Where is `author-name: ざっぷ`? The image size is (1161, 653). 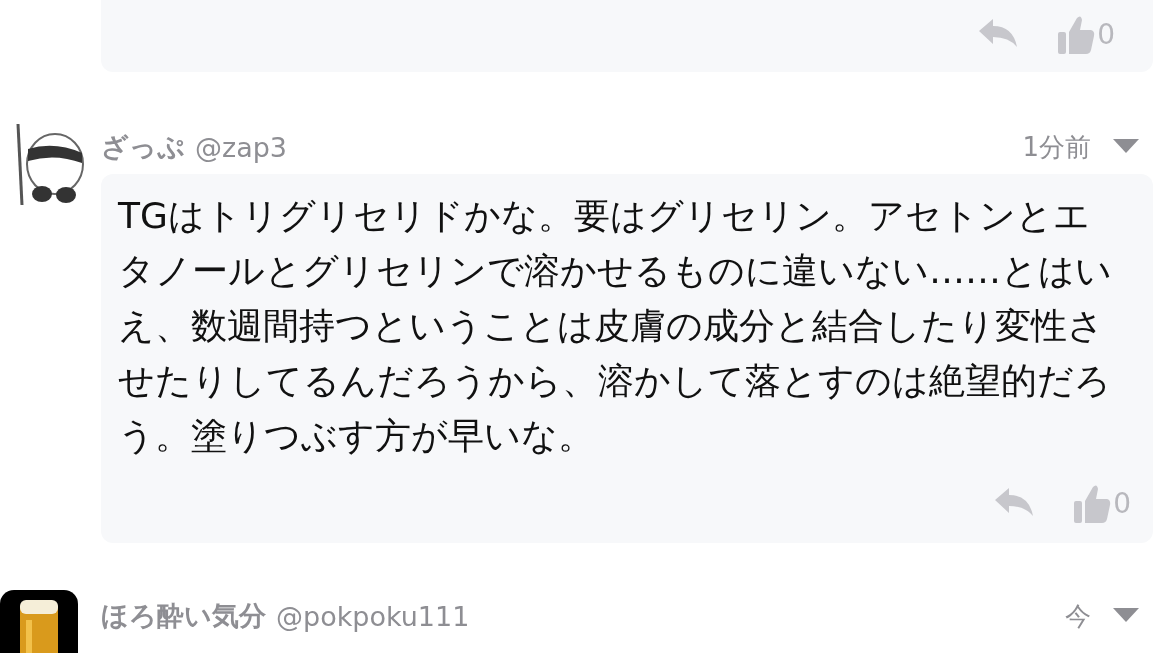 author-name: ざっぷ is located at coordinates (143, 147).